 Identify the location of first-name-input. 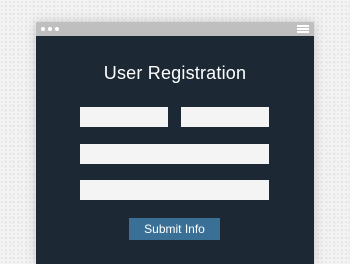
(124, 117).